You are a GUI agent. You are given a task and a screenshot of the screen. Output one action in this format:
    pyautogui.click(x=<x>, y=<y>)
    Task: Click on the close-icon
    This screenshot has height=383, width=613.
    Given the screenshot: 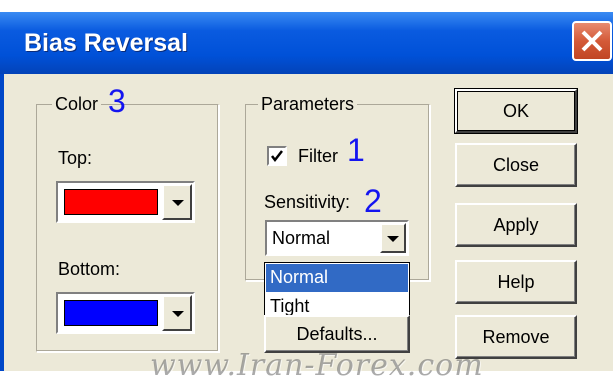 What is the action you would take?
    pyautogui.click(x=592, y=41)
    